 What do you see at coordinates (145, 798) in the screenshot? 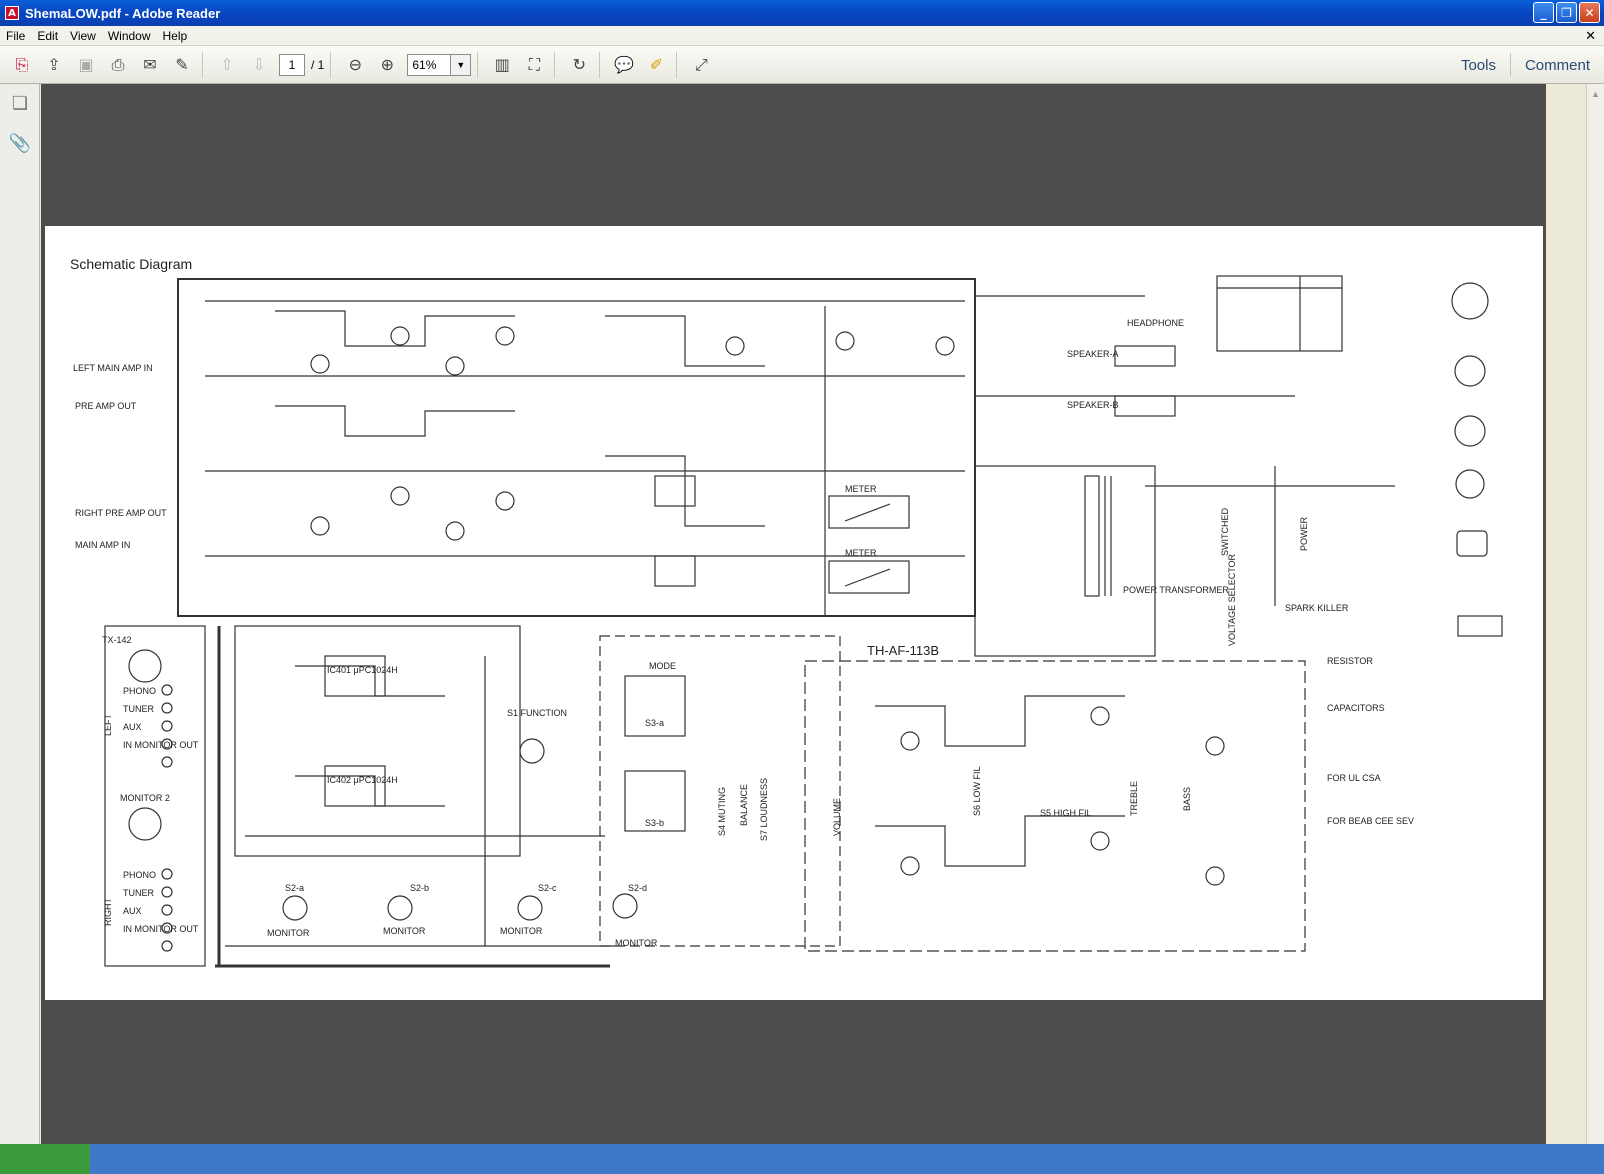
I see `monitor2-label: MONITOR 2` at bounding box center [145, 798].